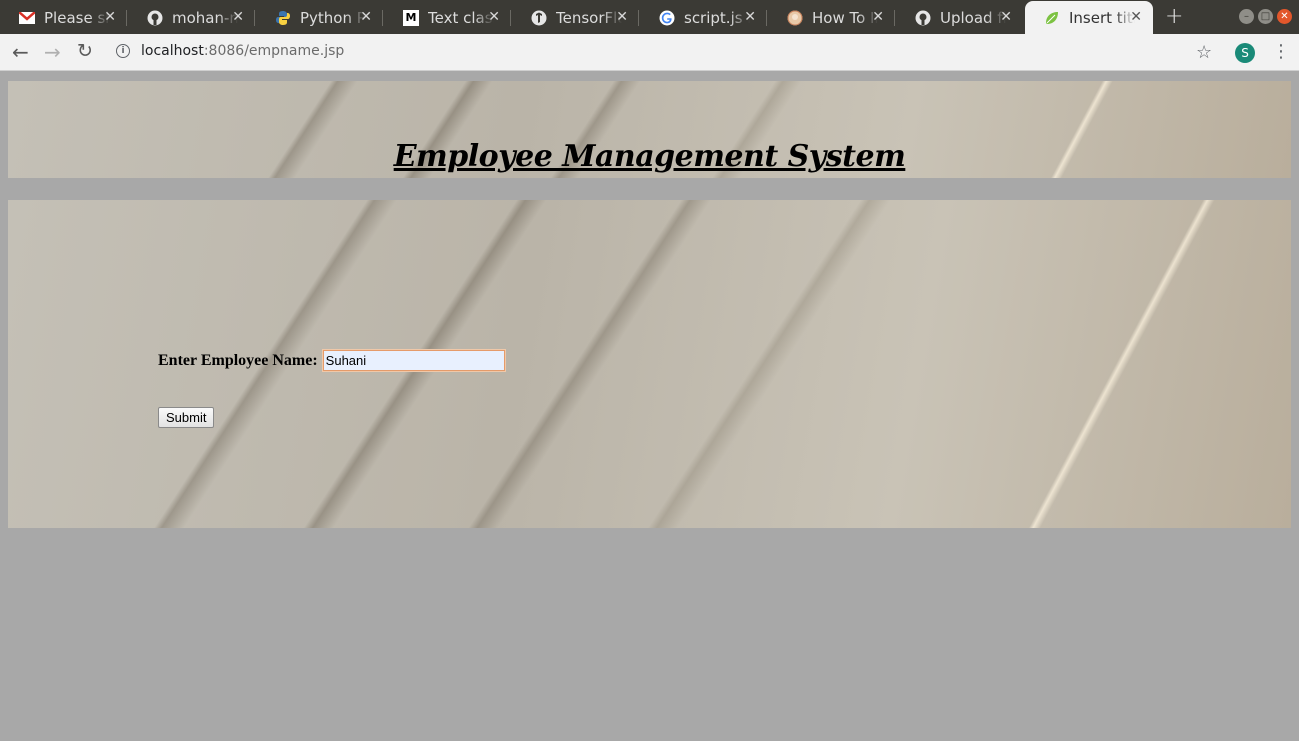 The width and height of the screenshot is (1299, 741). I want to click on tab-title: mohan-m, so click(205, 17).